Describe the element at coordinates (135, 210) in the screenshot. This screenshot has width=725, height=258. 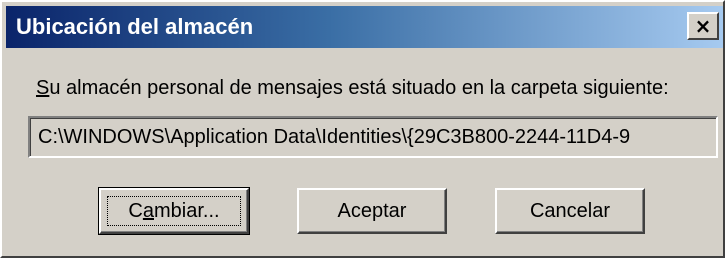
I see `change-label-pre: C` at that location.